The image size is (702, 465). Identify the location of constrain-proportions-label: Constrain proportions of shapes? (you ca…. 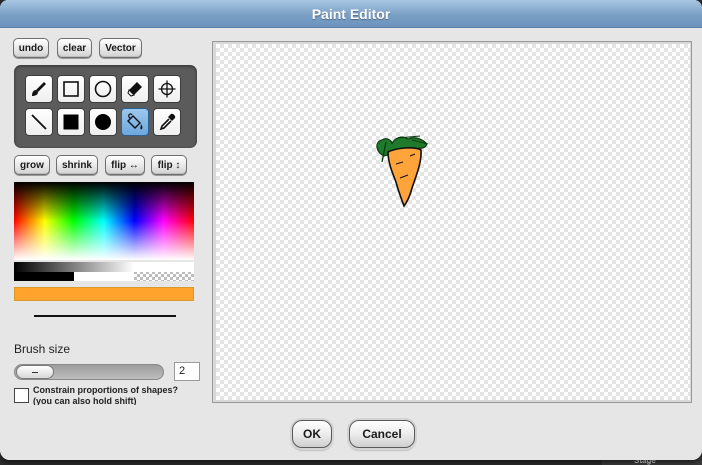
(118, 396).